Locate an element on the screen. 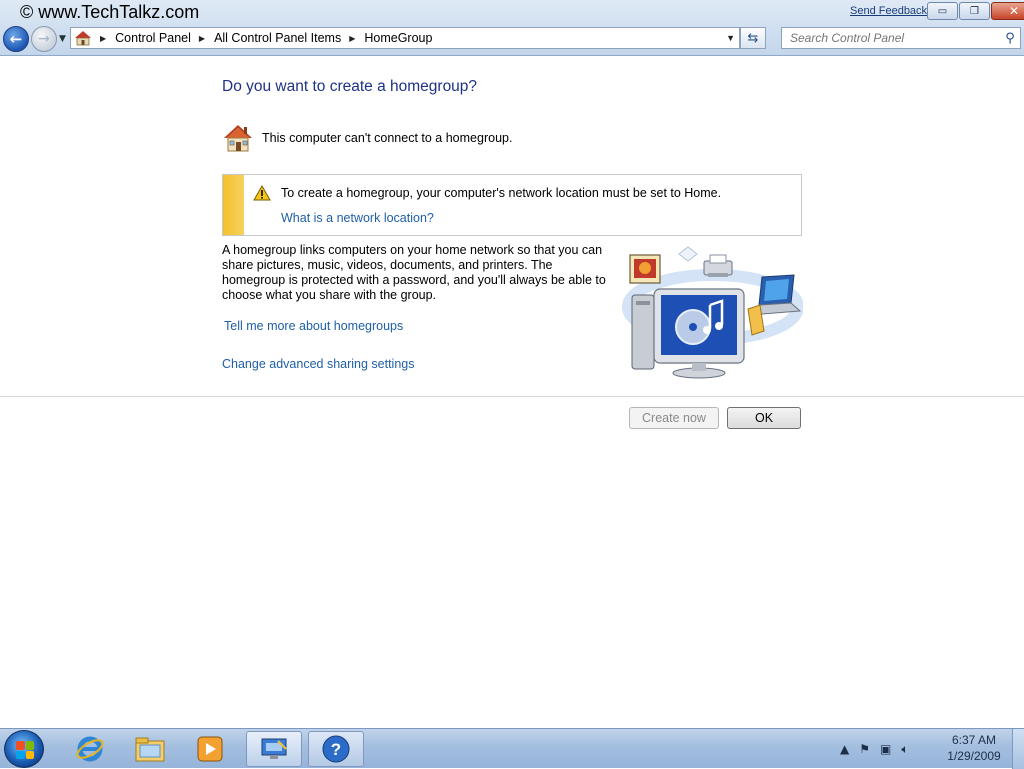 The image size is (1024, 769). refresh-button: ⇆ is located at coordinates (753, 38).